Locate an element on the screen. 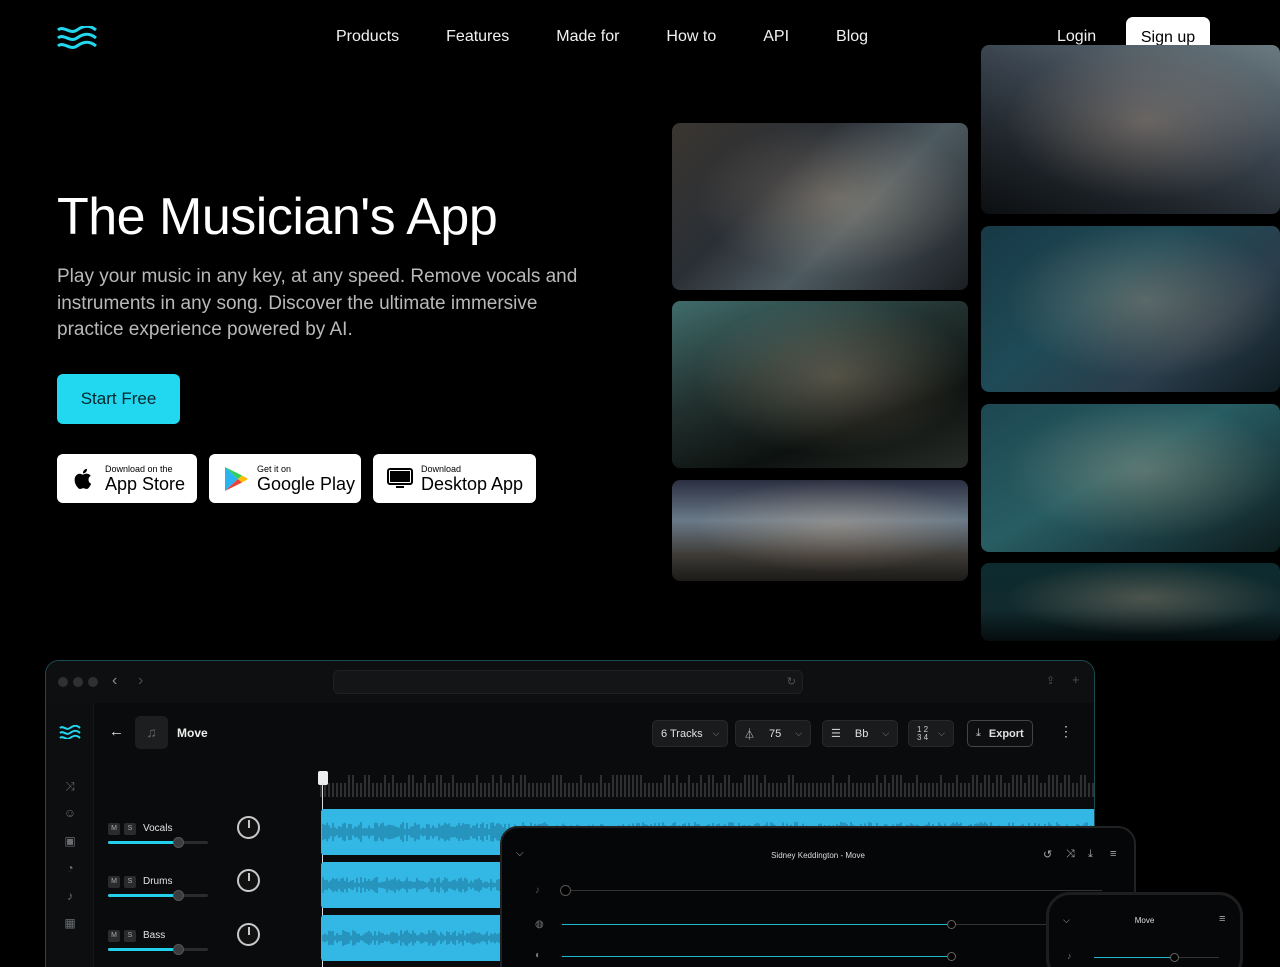 Image resolution: width=1280 pixels, height=967 pixels. download-icon: ⤓ is located at coordinates (1090, 854).